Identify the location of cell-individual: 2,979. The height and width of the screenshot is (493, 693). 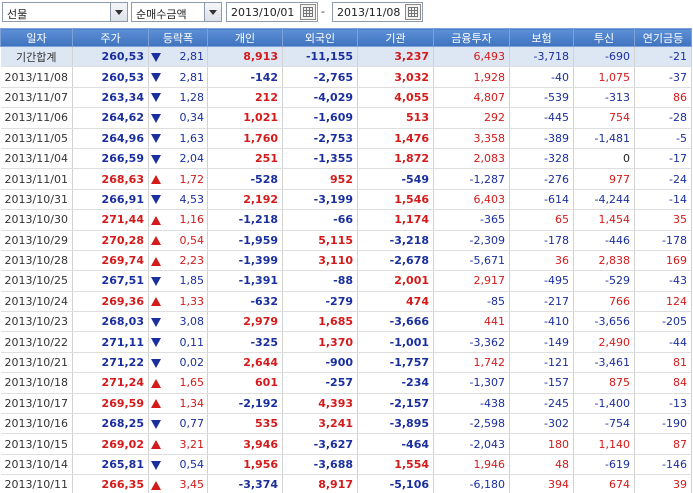
(245, 322).